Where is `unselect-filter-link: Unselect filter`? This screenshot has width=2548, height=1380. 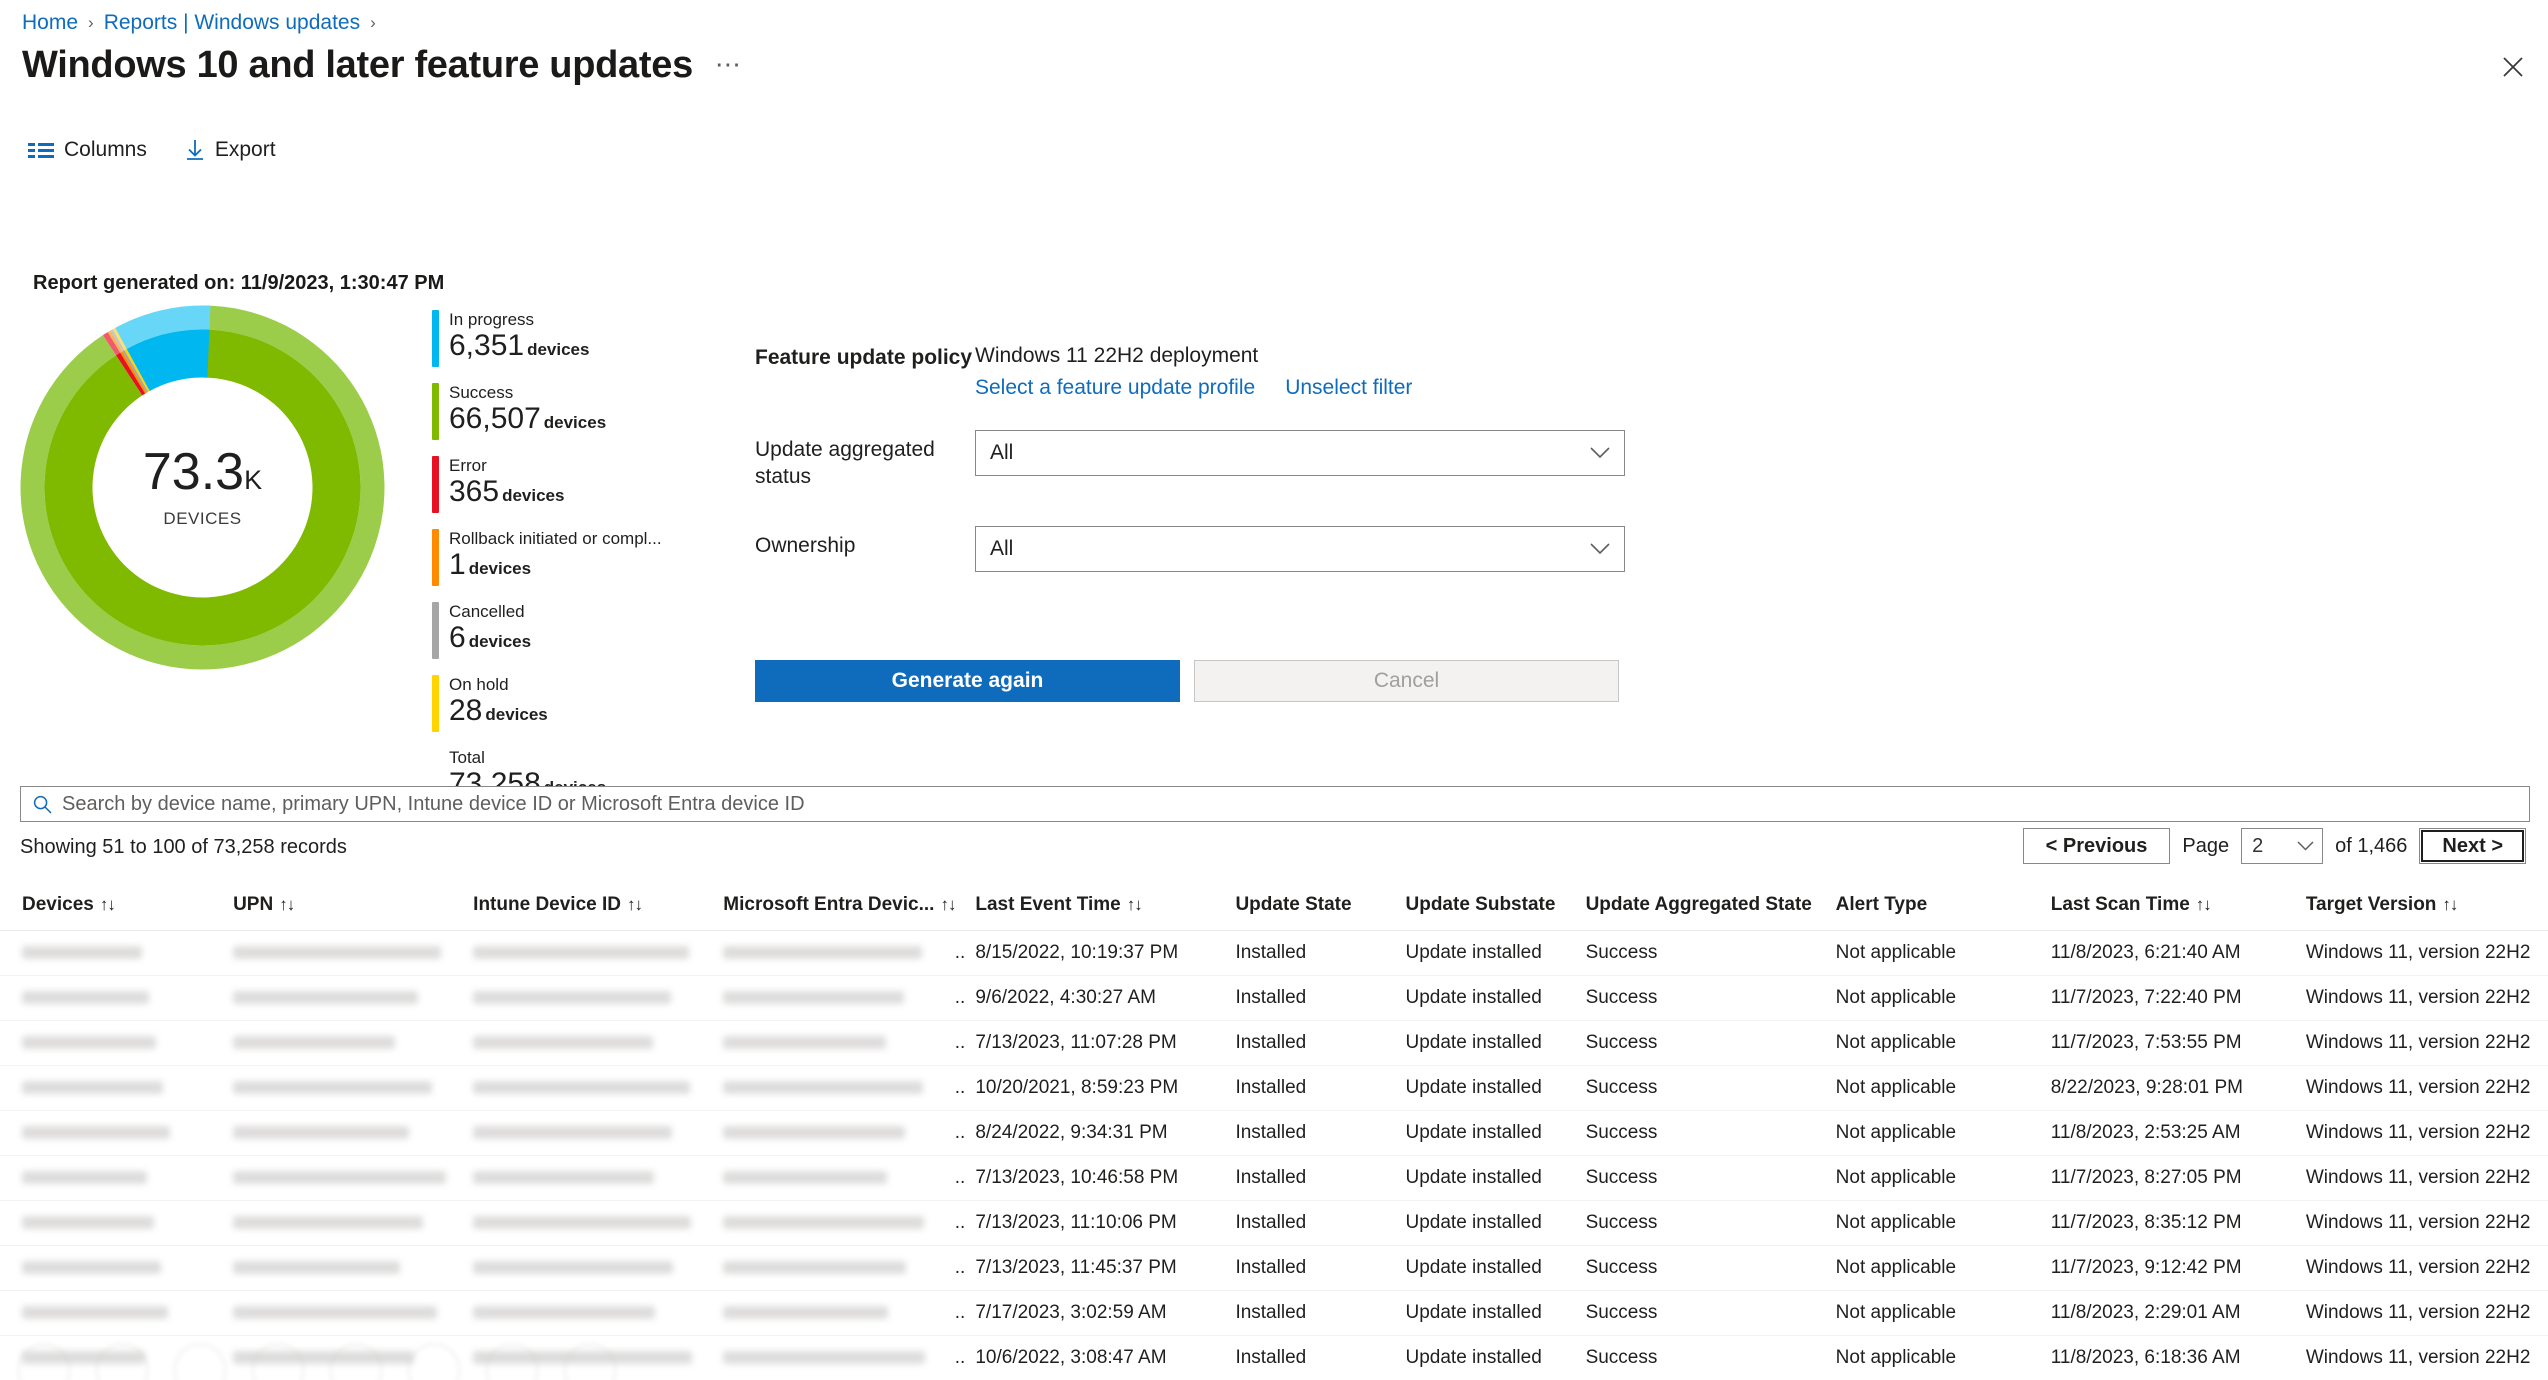
unselect-filter-link: Unselect filter is located at coordinates (1348, 388).